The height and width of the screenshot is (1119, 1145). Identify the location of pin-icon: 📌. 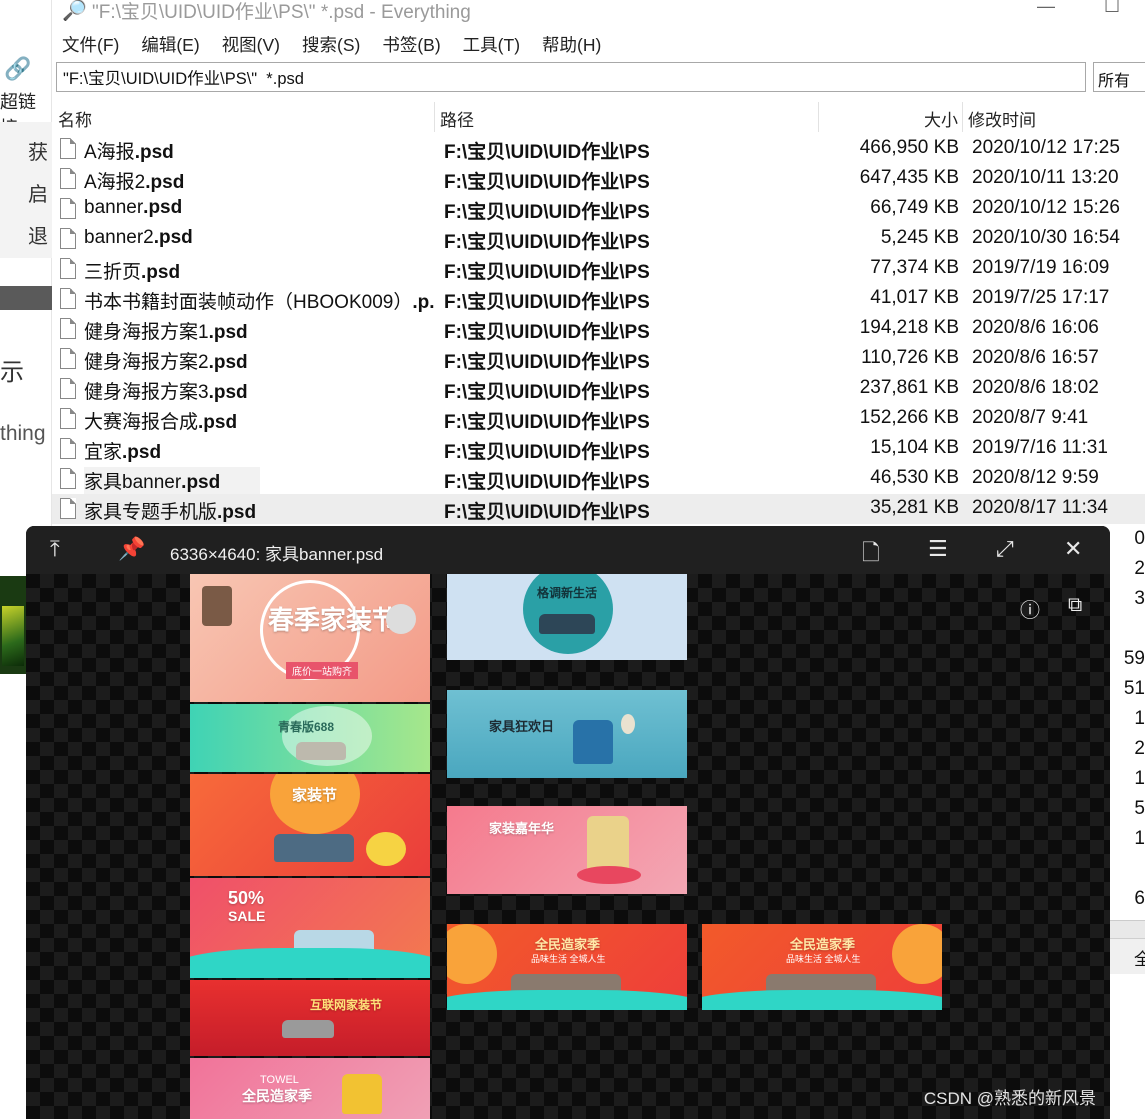
(131, 549).